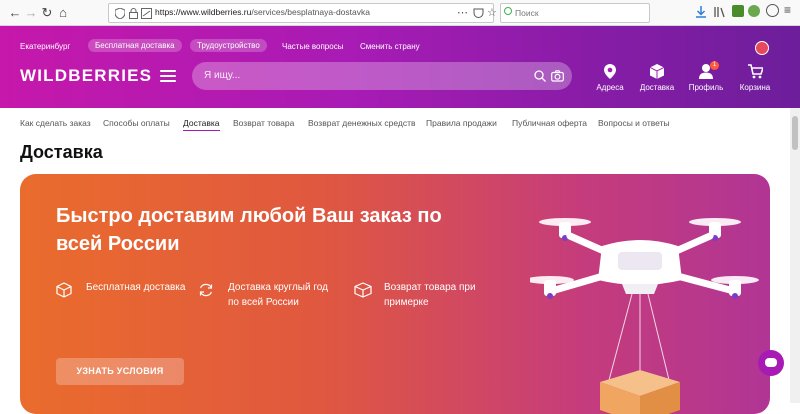  I want to click on menu-icon: ≡, so click(787, 10).